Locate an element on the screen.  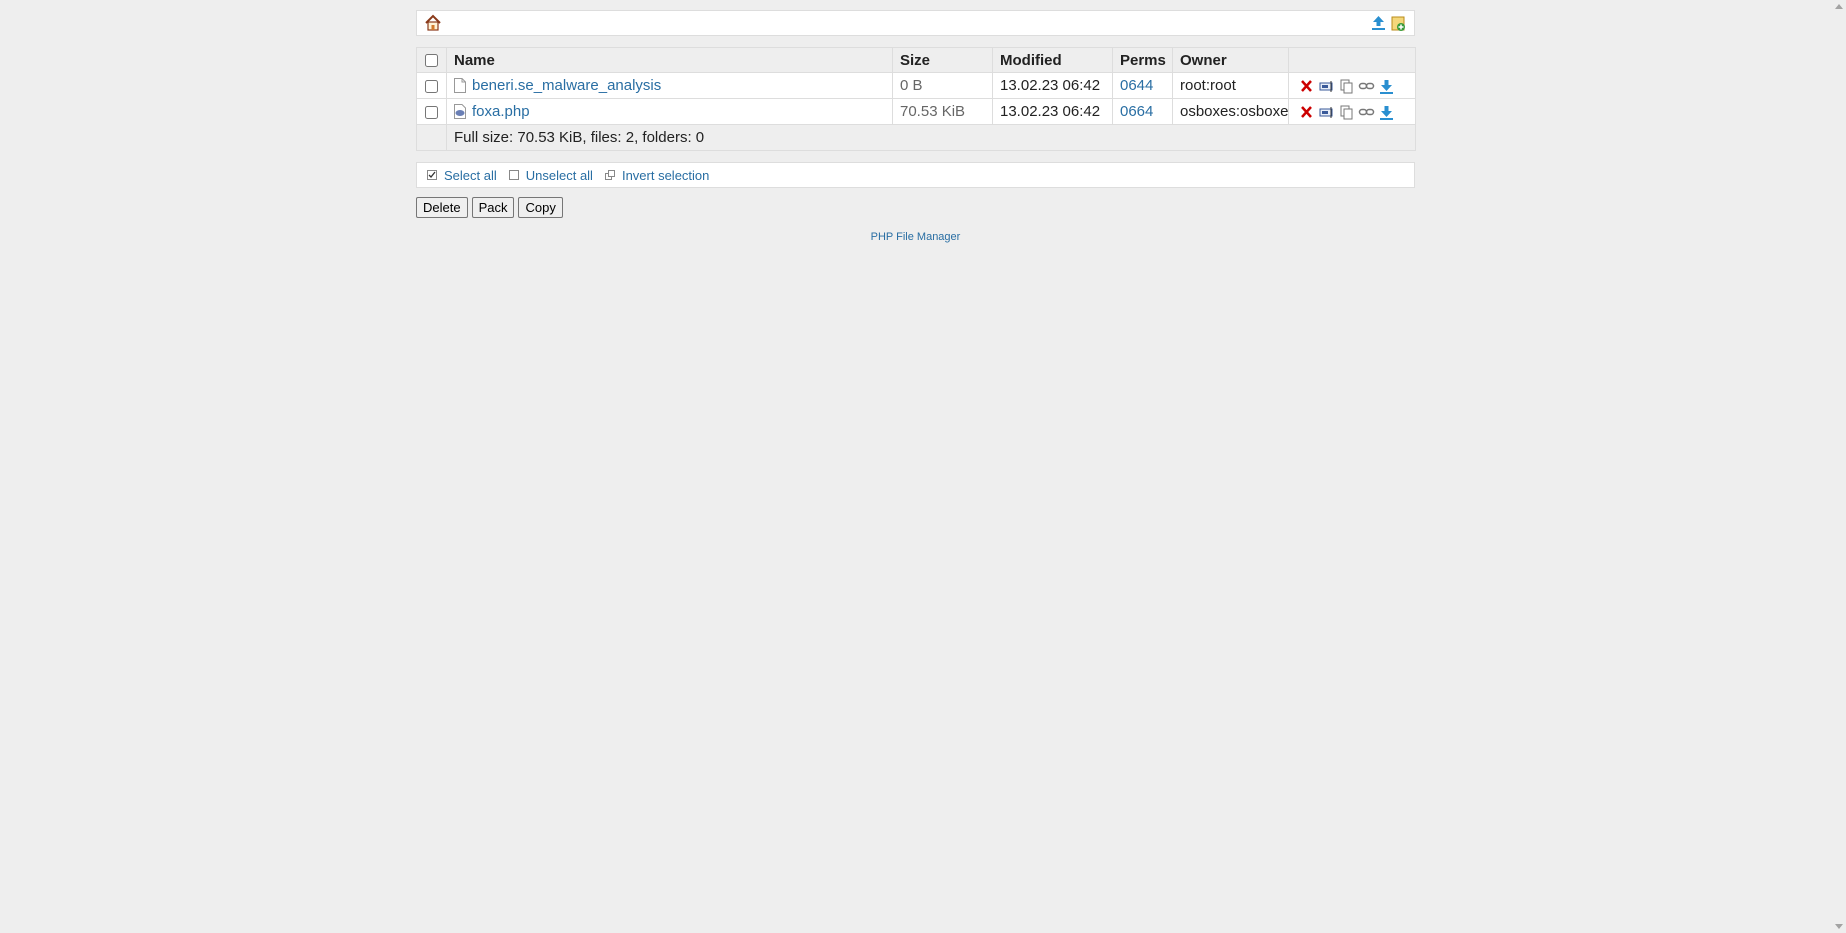
selection-bar: Select all Unselect all Invert selection is located at coordinates (915, 175).